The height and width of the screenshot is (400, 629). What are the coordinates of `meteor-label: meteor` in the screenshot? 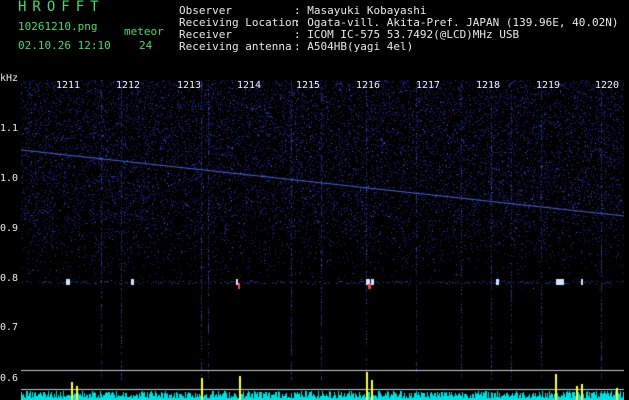 It's located at (144, 31).